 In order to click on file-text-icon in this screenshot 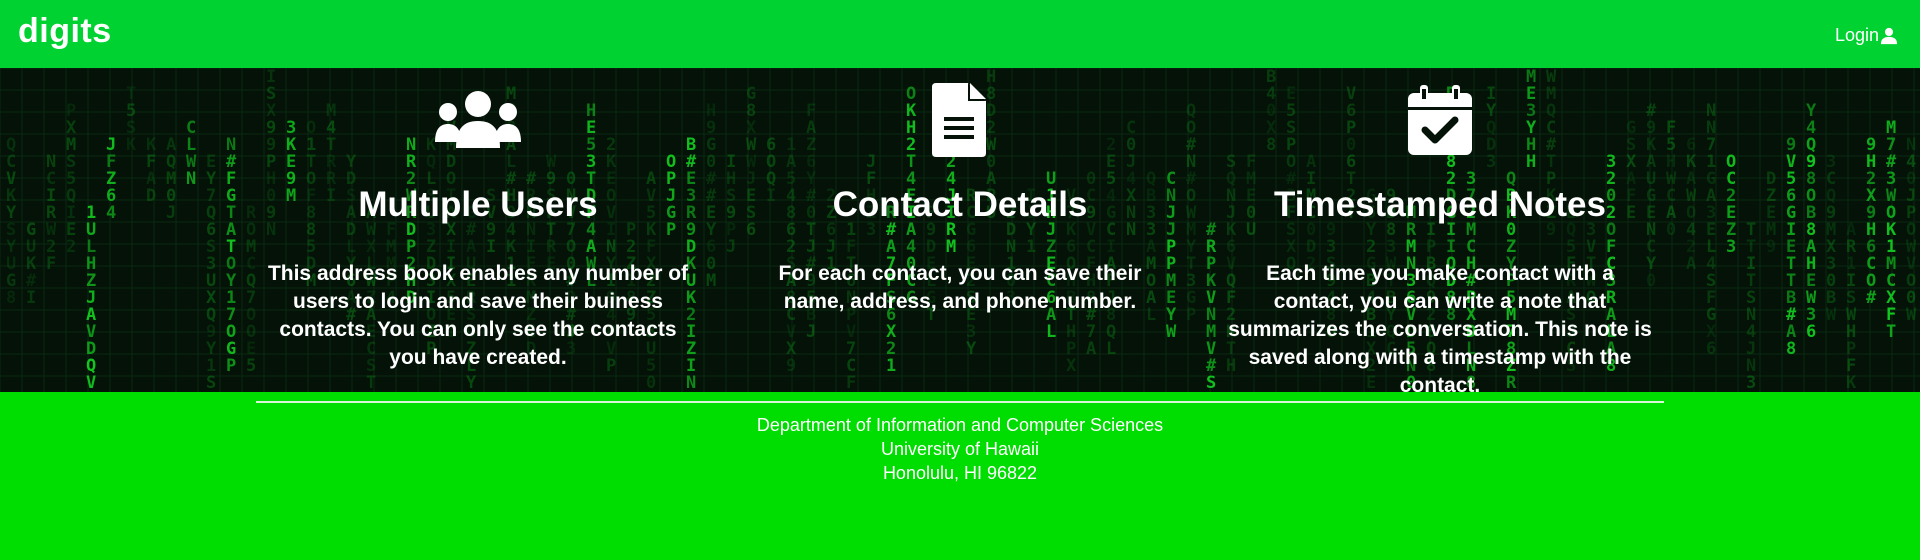, I will do `click(959, 120)`.